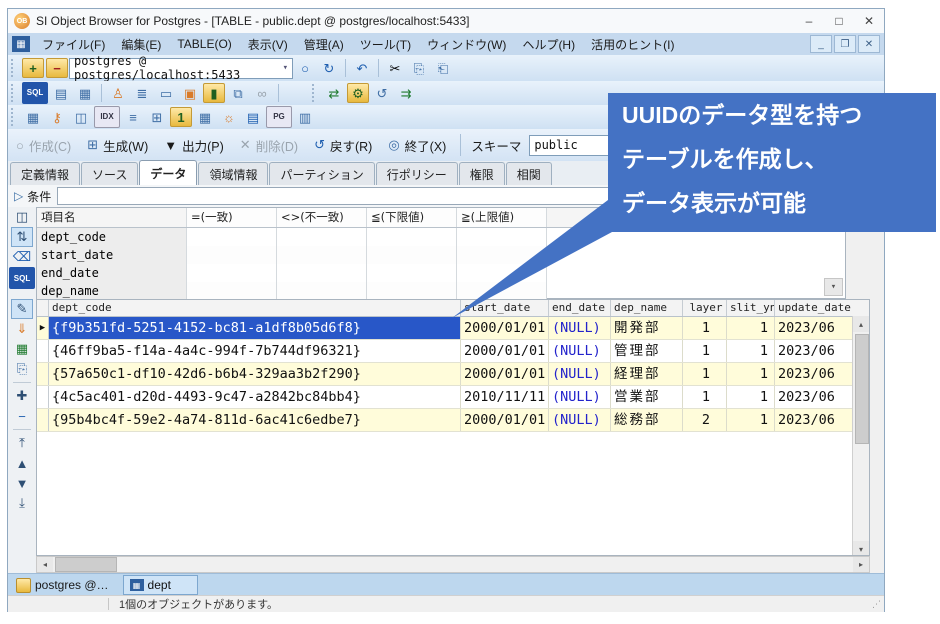 The width and height of the screenshot is (940, 624). Describe the element at coordinates (205, 117) in the screenshot. I see `calendar-icon: ▦` at that location.